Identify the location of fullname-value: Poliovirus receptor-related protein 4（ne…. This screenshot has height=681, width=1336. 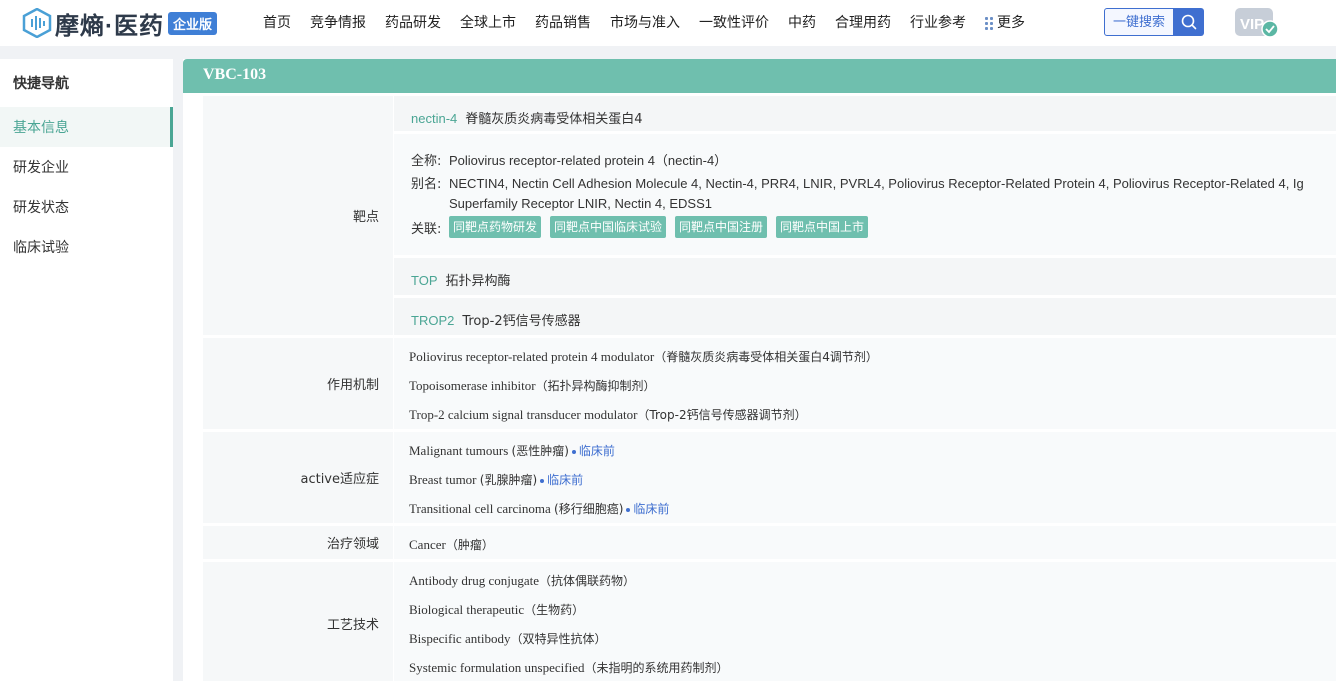
(588, 160).